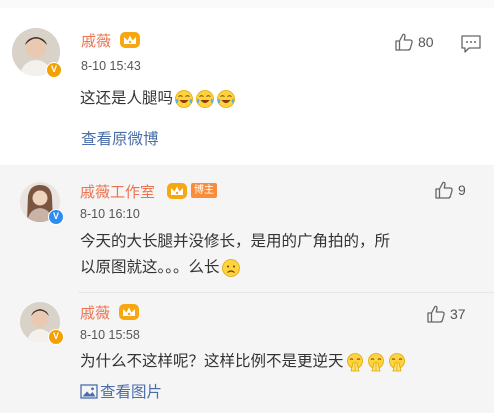 The image size is (494, 413). What do you see at coordinates (110, 335) in the screenshot?
I see `comment-time: 8-10 15:58` at bounding box center [110, 335].